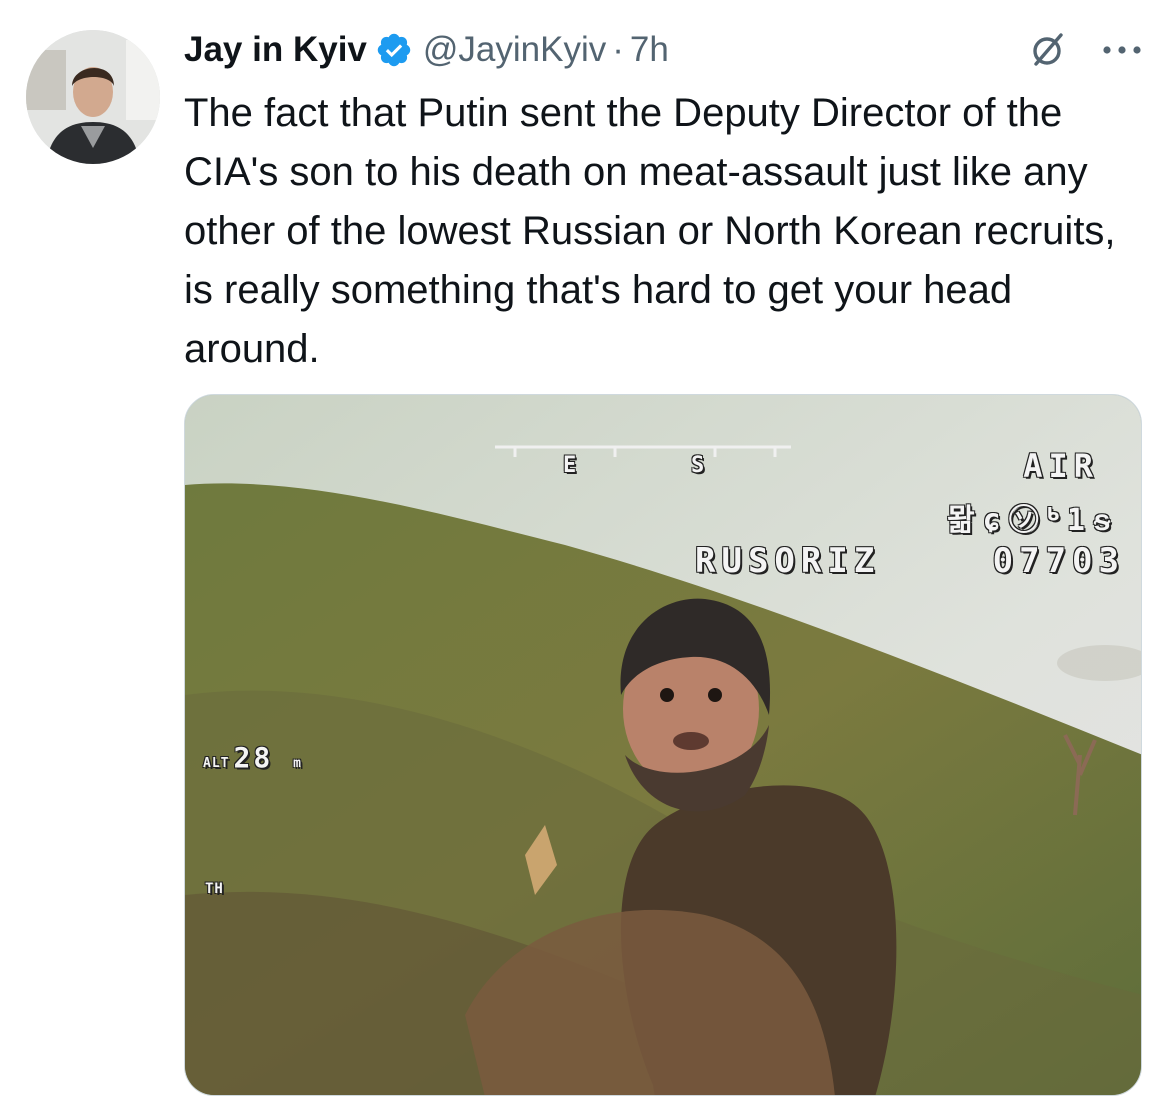 This screenshot has height=1106, width=1170. Describe the element at coordinates (514, 50) in the screenshot. I see `user-handle: @JayinKyiv` at that location.